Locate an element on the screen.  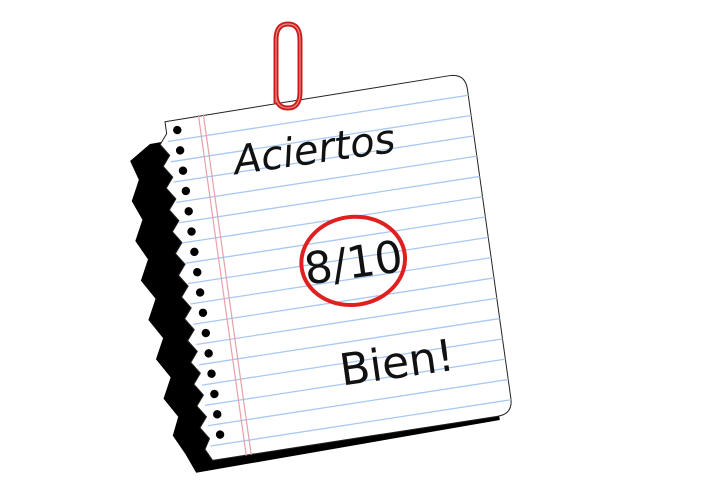
paperclip-icon is located at coordinates (288, 66).